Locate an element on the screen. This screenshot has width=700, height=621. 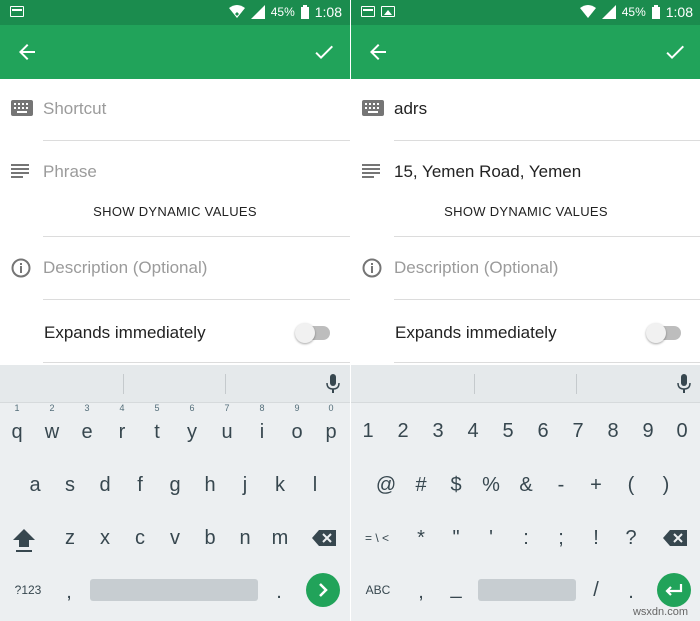
key-e: 3e is located at coordinates (87, 425).